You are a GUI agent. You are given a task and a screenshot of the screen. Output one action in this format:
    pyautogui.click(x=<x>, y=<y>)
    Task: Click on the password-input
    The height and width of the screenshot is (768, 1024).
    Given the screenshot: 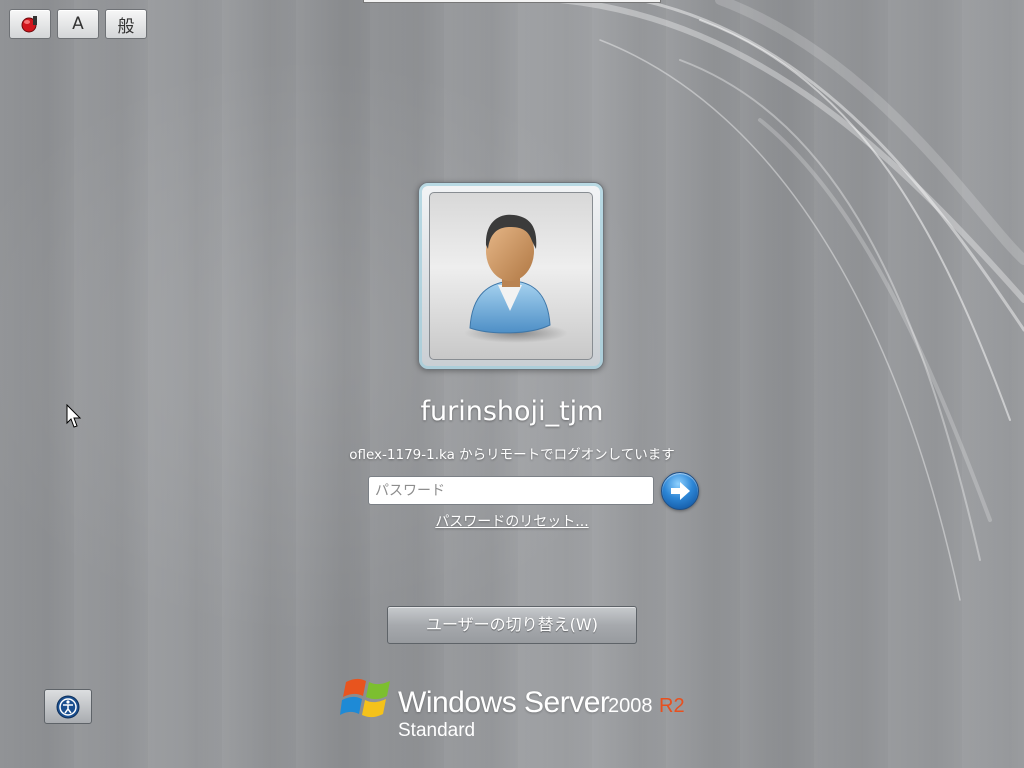 What is the action you would take?
    pyautogui.click(x=511, y=490)
    